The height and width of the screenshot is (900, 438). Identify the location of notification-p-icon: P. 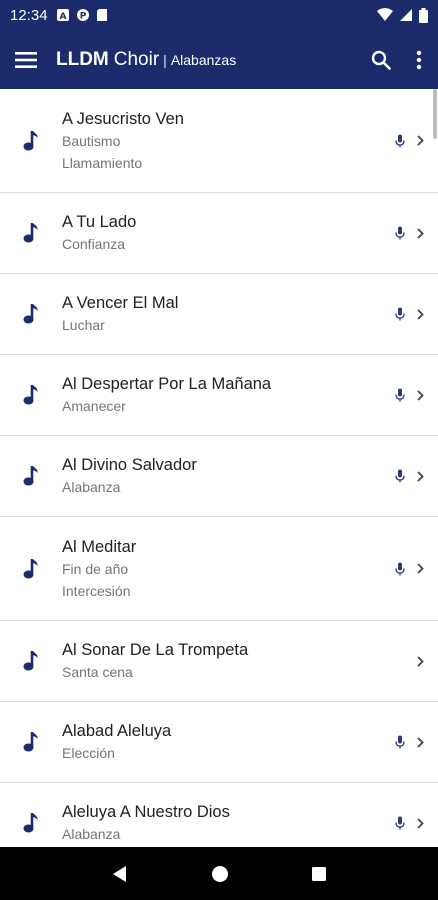
(82, 15).